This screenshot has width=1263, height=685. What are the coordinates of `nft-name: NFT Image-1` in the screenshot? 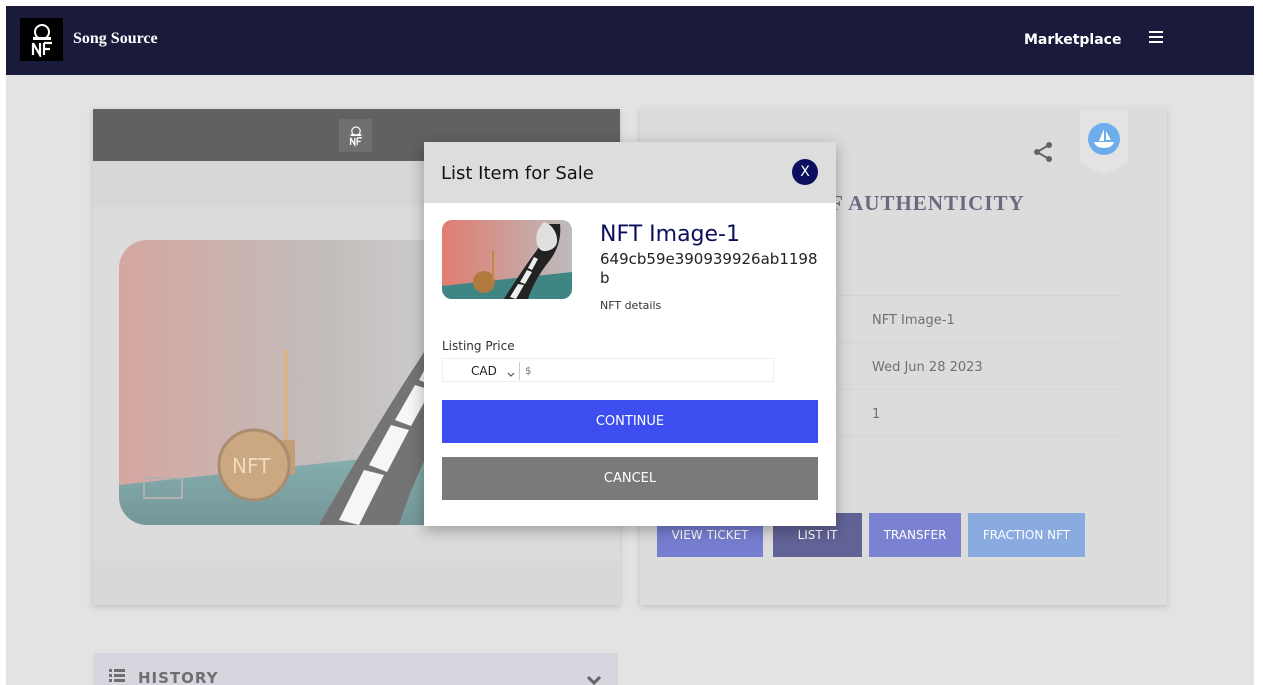 It's located at (670, 234).